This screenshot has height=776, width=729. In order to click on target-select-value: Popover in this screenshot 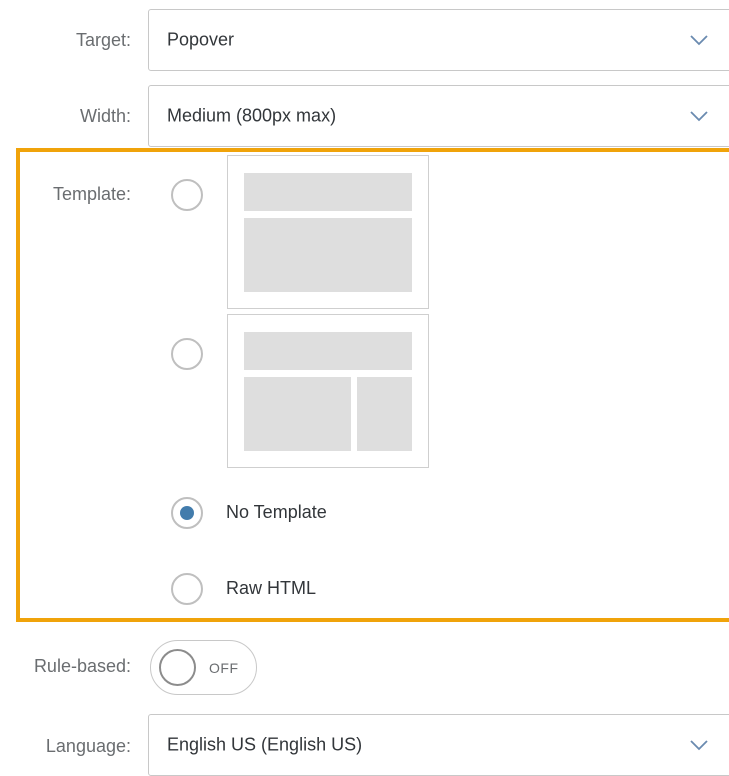, I will do `click(201, 39)`.